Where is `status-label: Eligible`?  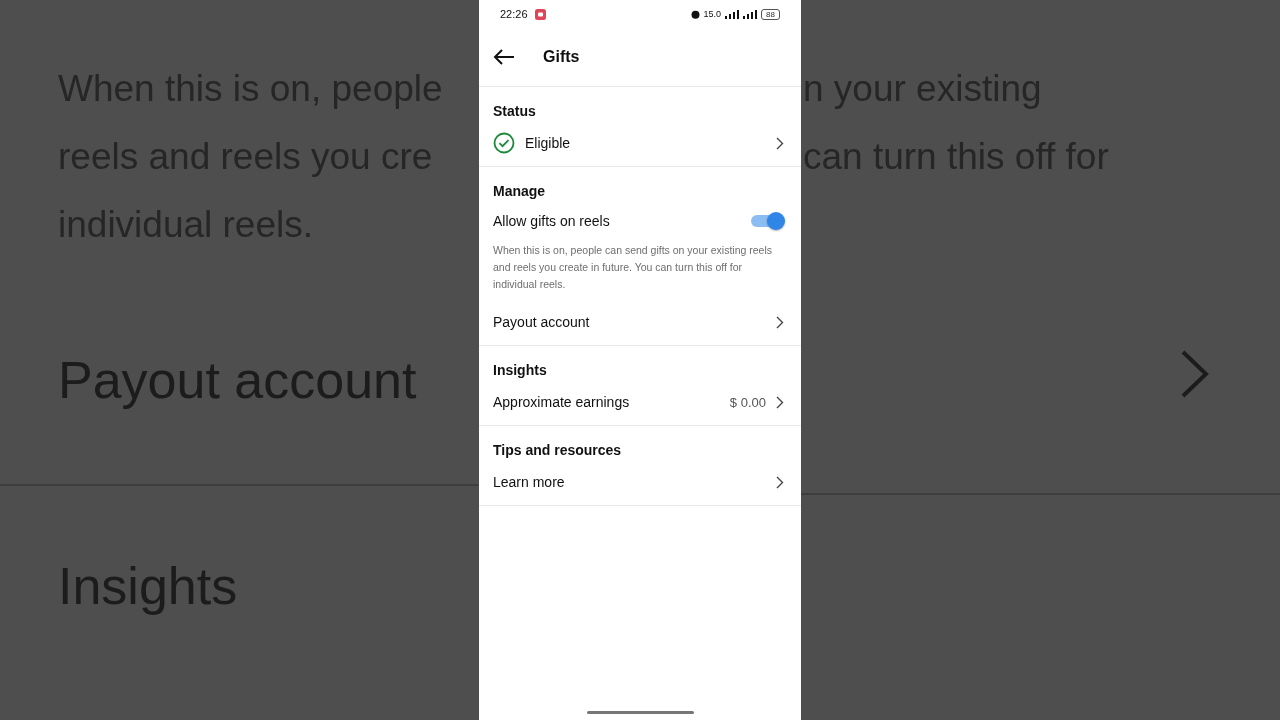 status-label: Eligible is located at coordinates (548, 143).